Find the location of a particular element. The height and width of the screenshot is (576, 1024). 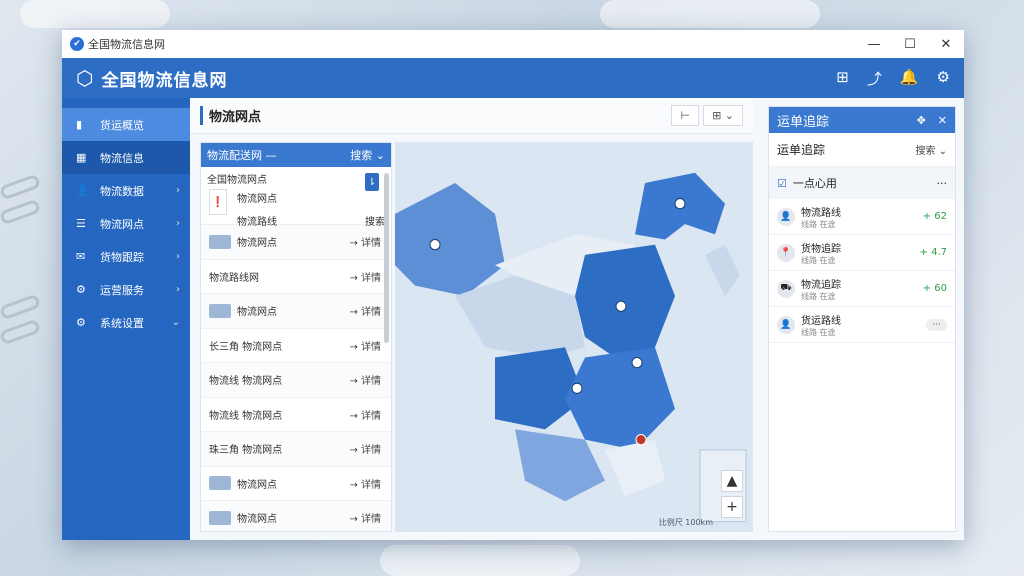

layout-button: ⊢ is located at coordinates (685, 115).